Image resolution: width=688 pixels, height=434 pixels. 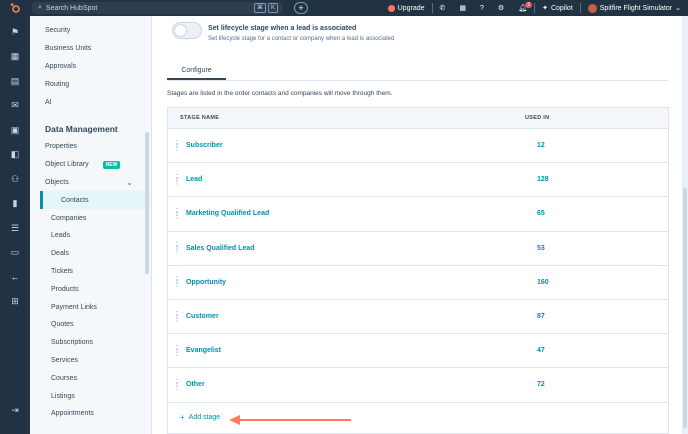 I want to click on stage-name-link: Customer, so click(x=361, y=316).